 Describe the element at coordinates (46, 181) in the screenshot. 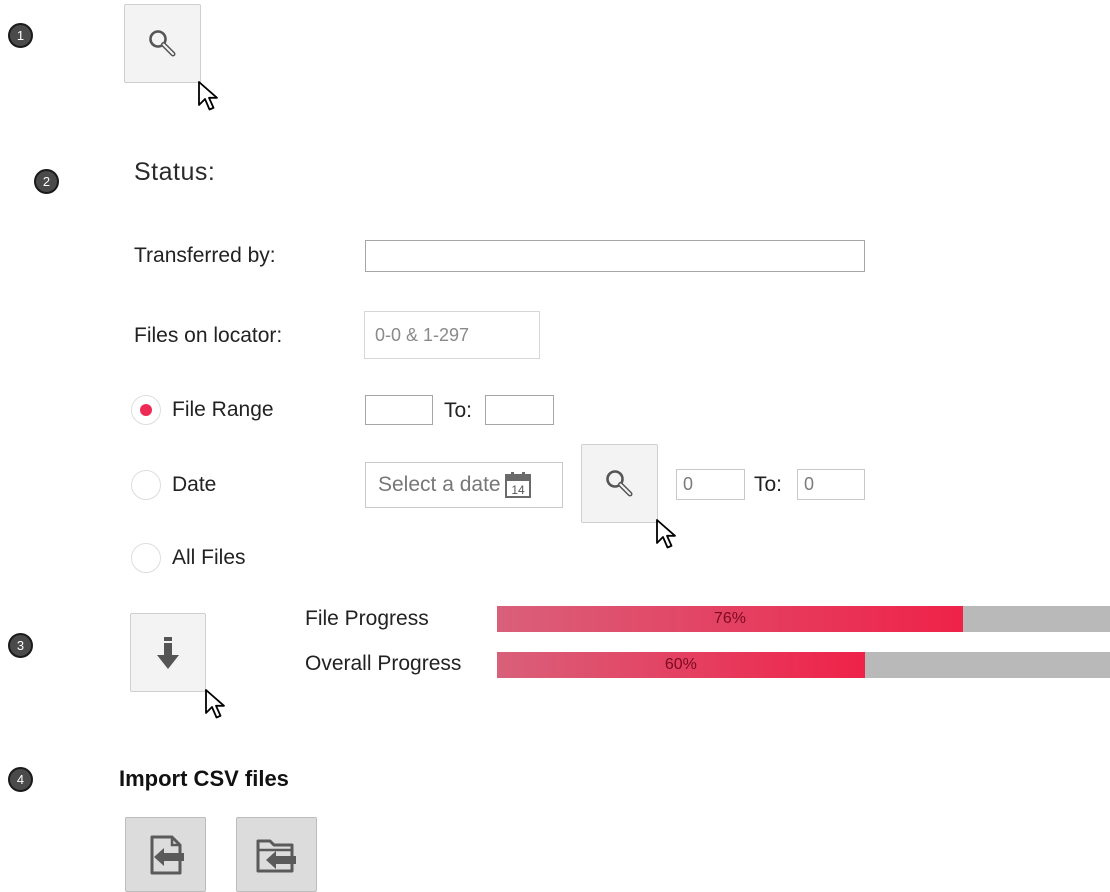

I see `step-badge-2: 2` at that location.